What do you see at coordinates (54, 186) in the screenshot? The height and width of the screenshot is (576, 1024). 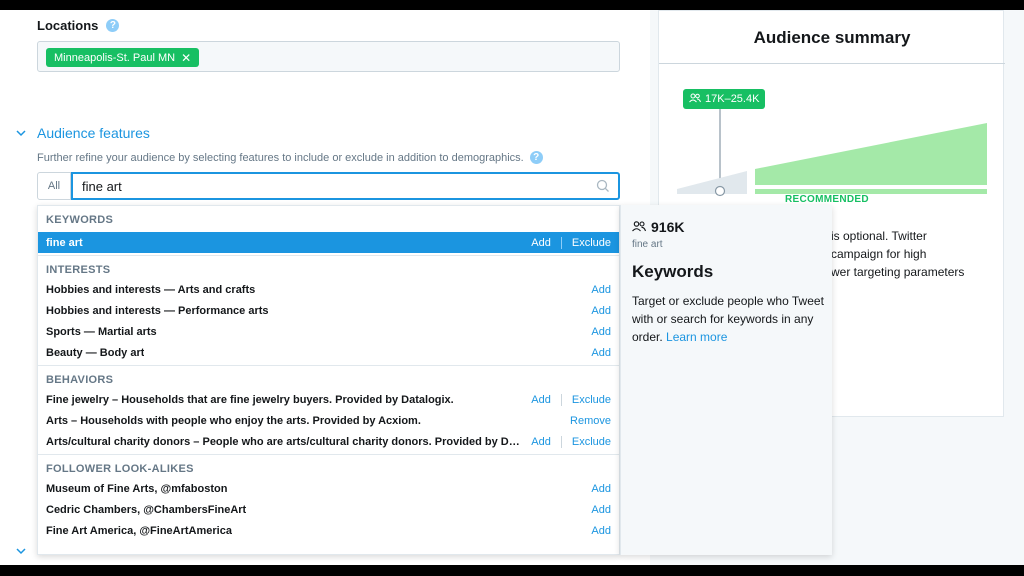 I see `scope-all-button: All` at bounding box center [54, 186].